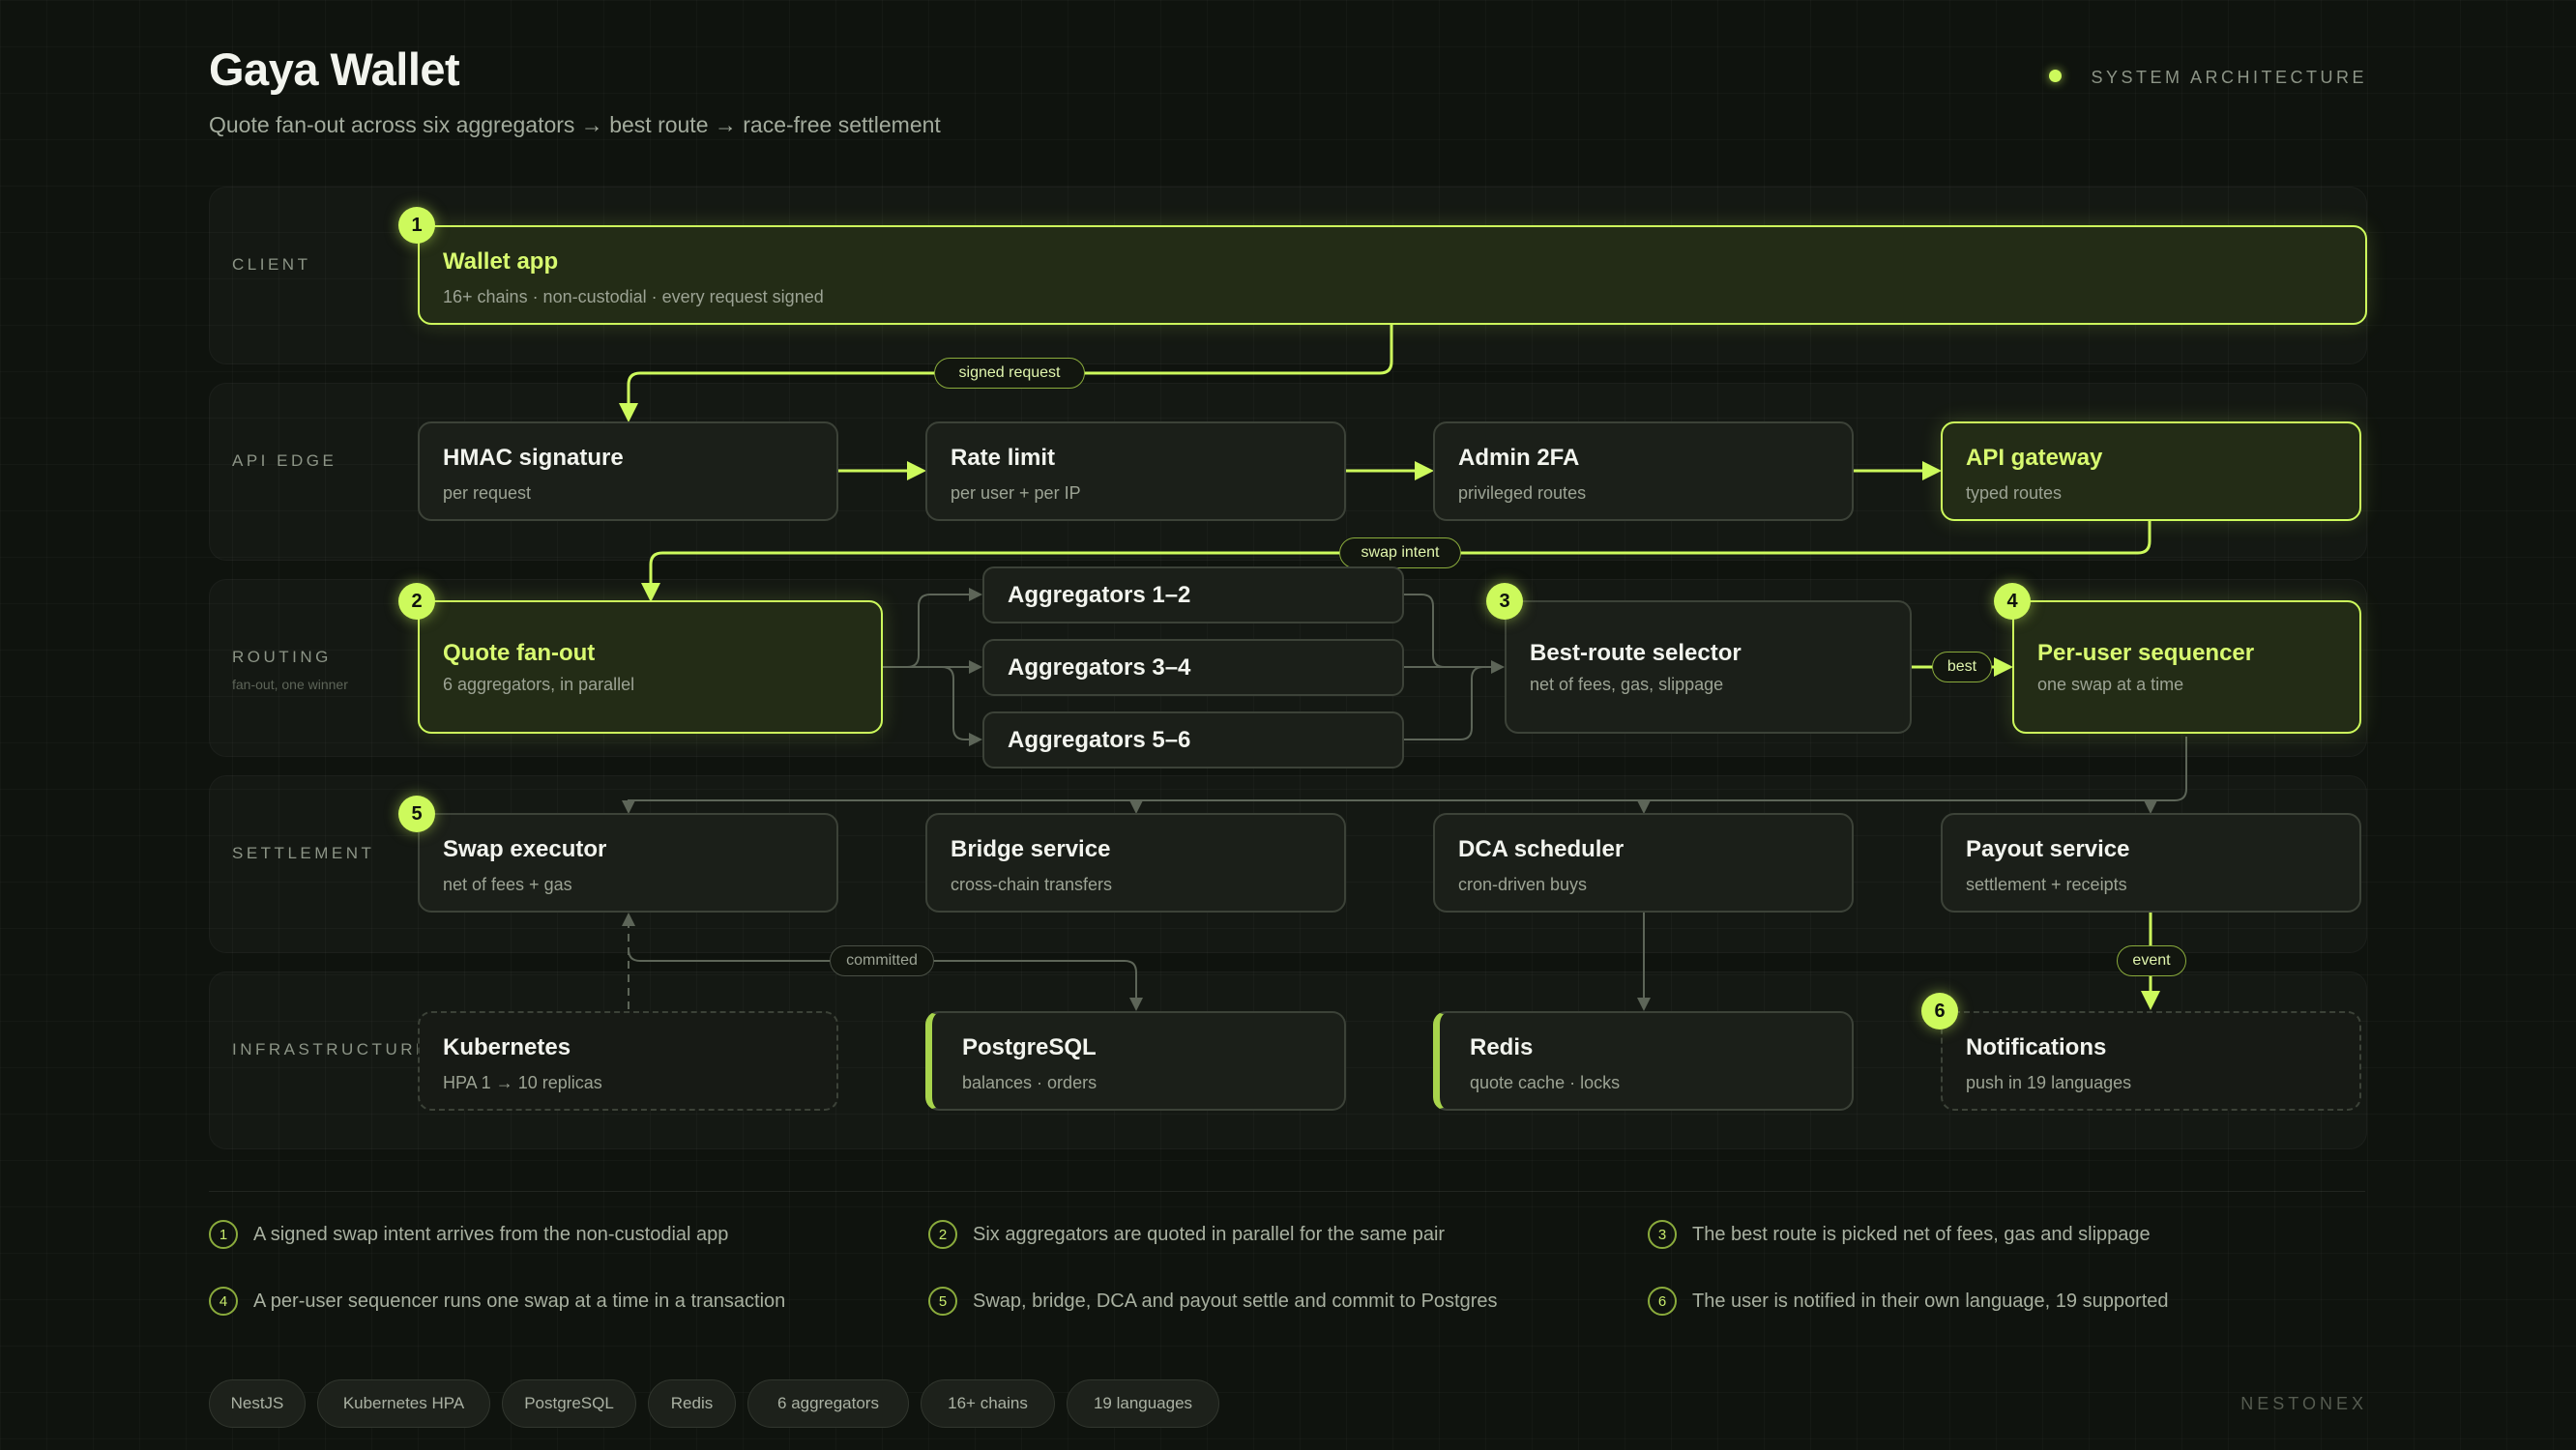 The image size is (2576, 1450). Describe the element at coordinates (403, 1404) in the screenshot. I see `tech-chip: Kubernetes HPA` at that location.